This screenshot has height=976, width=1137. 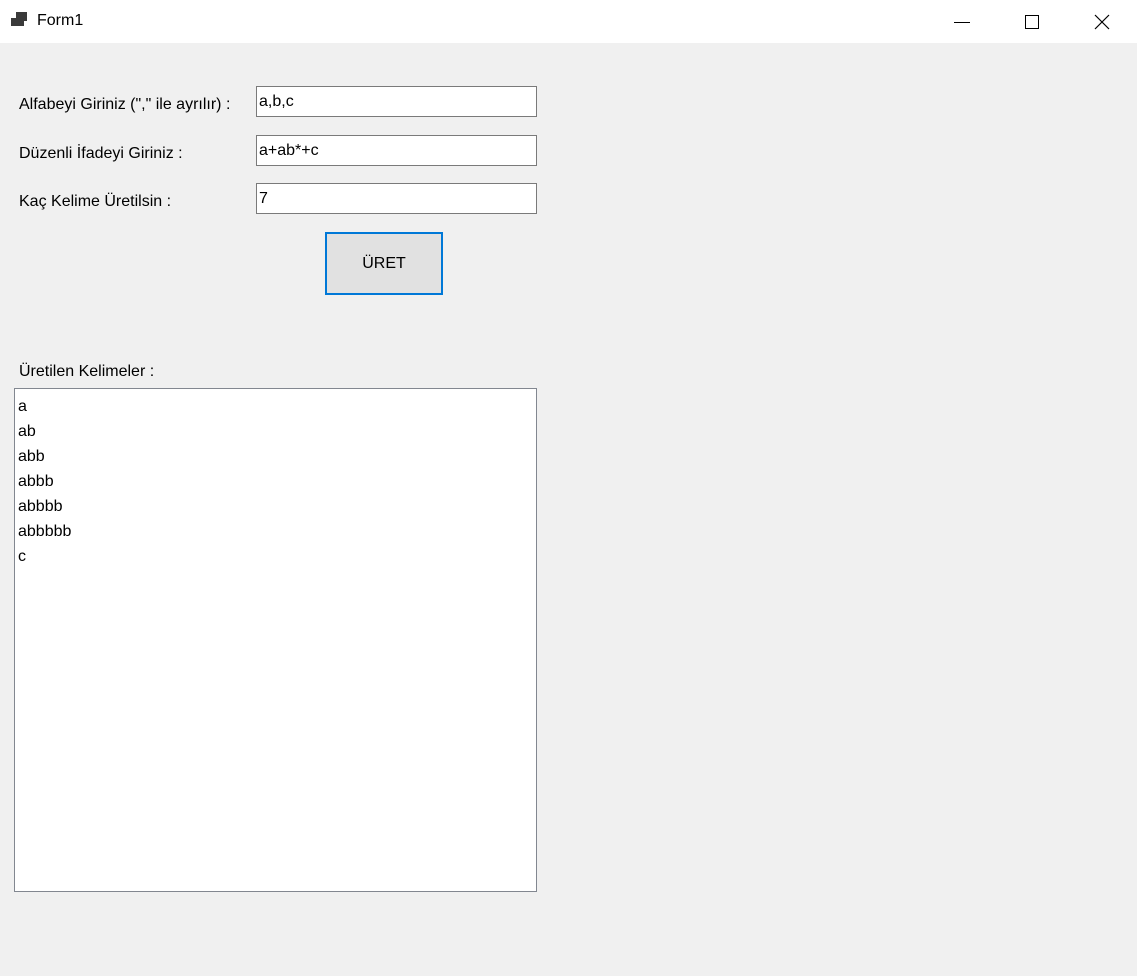 I want to click on list-item: ab, so click(x=275, y=431).